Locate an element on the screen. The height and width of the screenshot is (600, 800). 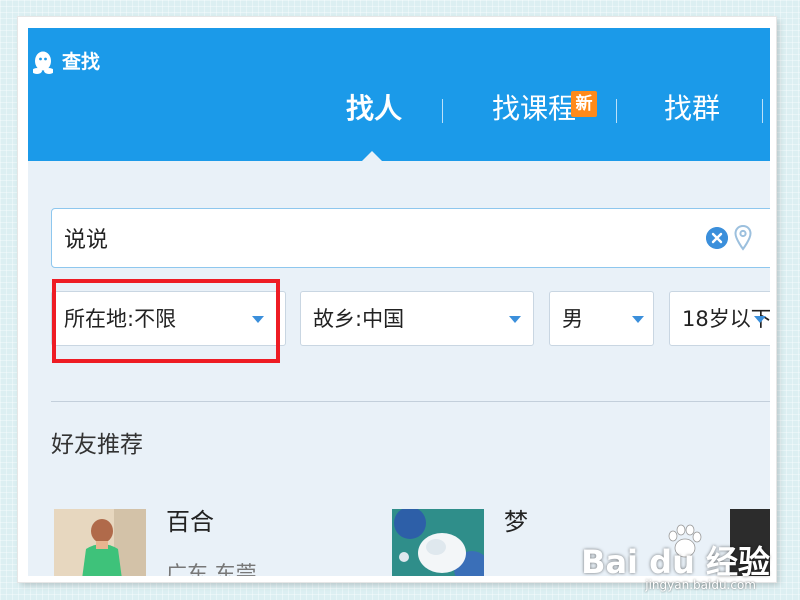
clear-icon is located at coordinates (717, 238).